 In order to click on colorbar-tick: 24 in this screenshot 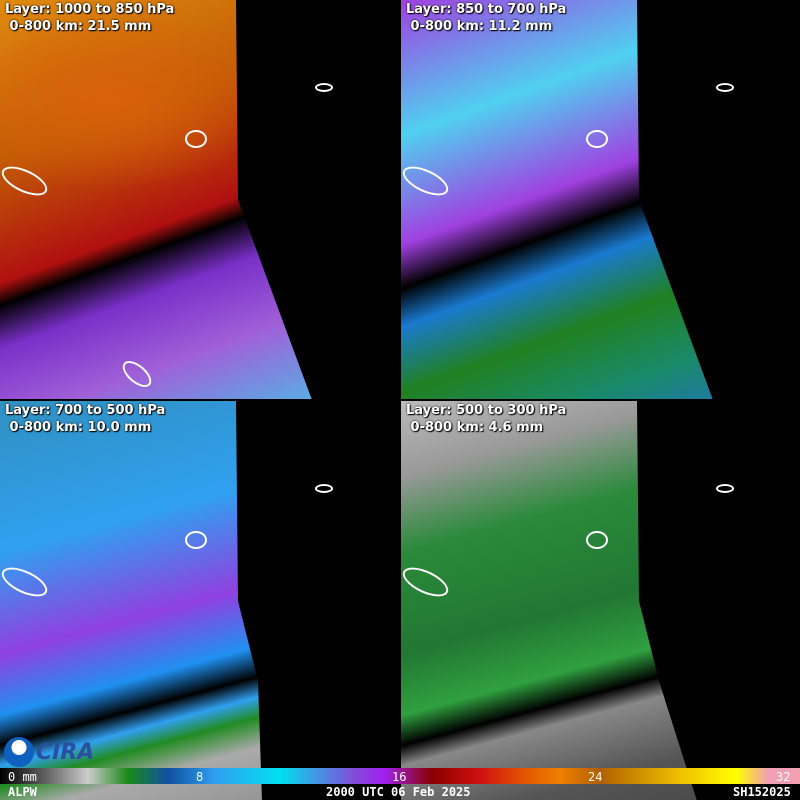, I will do `click(595, 777)`.